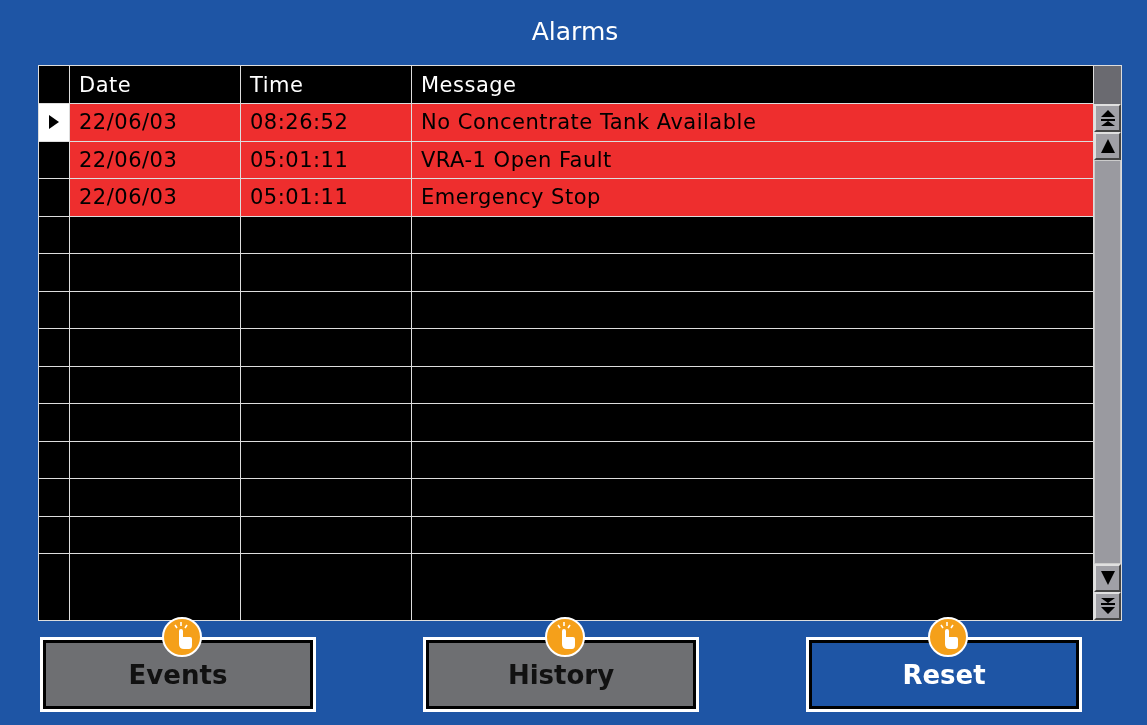  What do you see at coordinates (299, 122) in the screenshot?
I see `table-cell: 08:26:52` at bounding box center [299, 122].